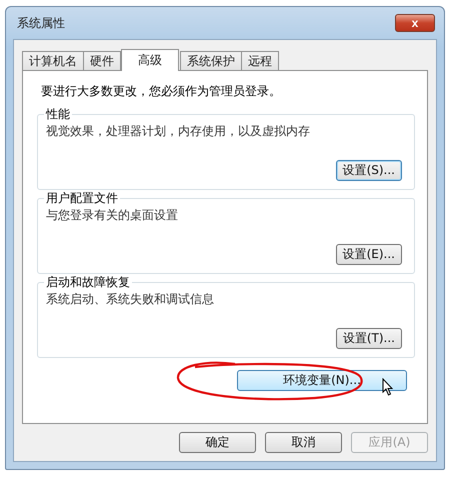 This screenshot has height=477, width=470. I want to click on tab: 高级, so click(150, 60).